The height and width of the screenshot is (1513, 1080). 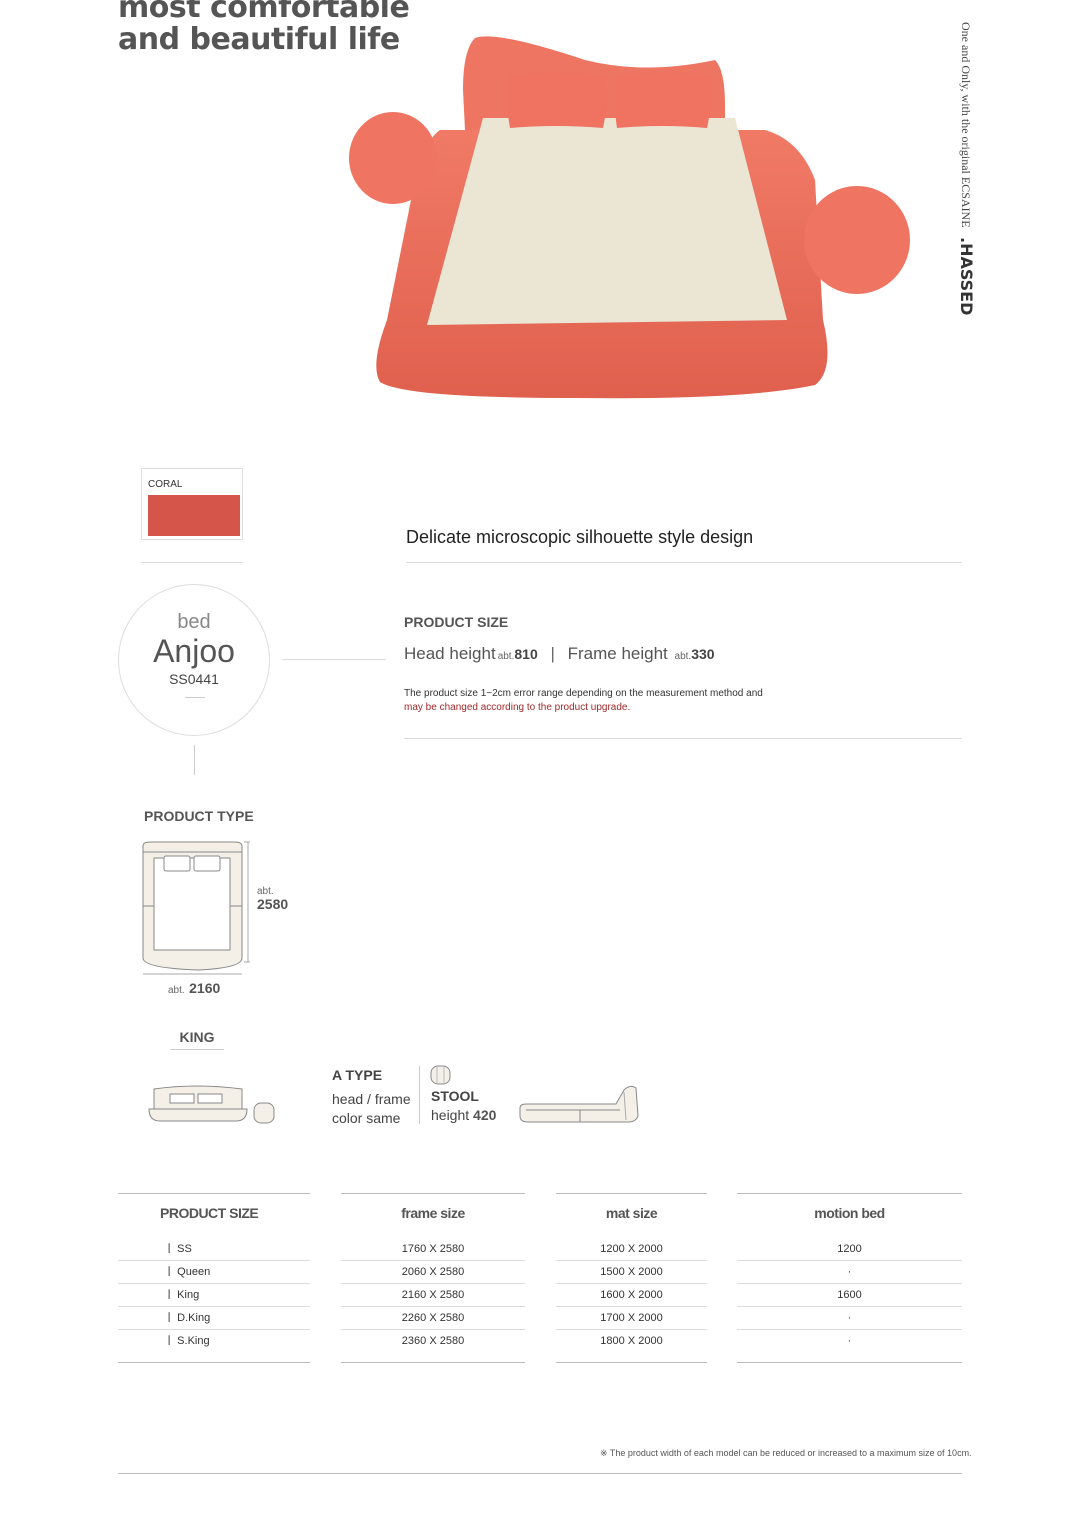 I want to click on a-type-title: A TYPE, so click(x=357, y=1075).